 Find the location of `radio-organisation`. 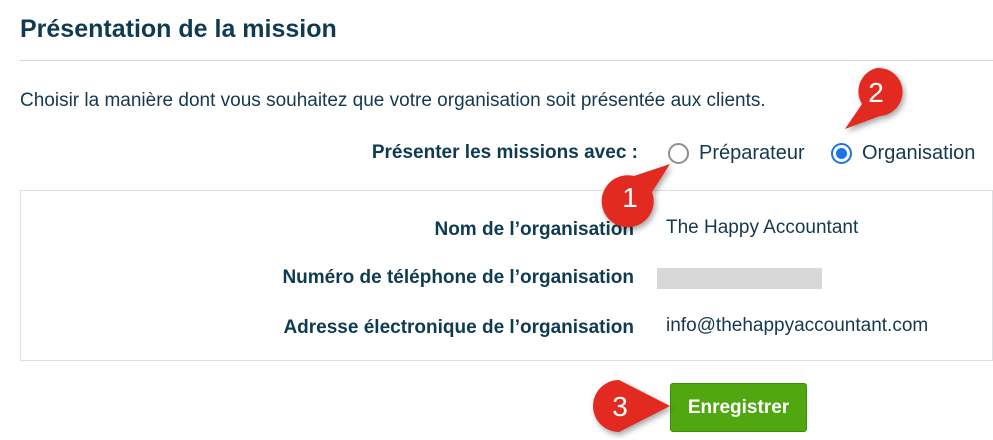

radio-organisation is located at coordinates (841, 153).